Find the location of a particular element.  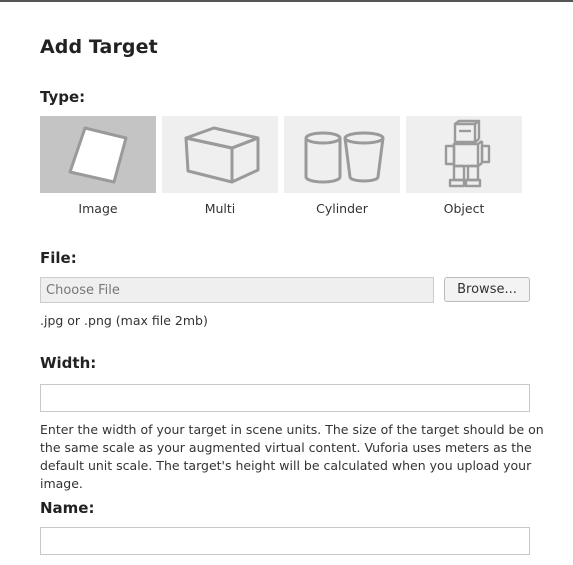

type-option-cylinder is located at coordinates (342, 154).